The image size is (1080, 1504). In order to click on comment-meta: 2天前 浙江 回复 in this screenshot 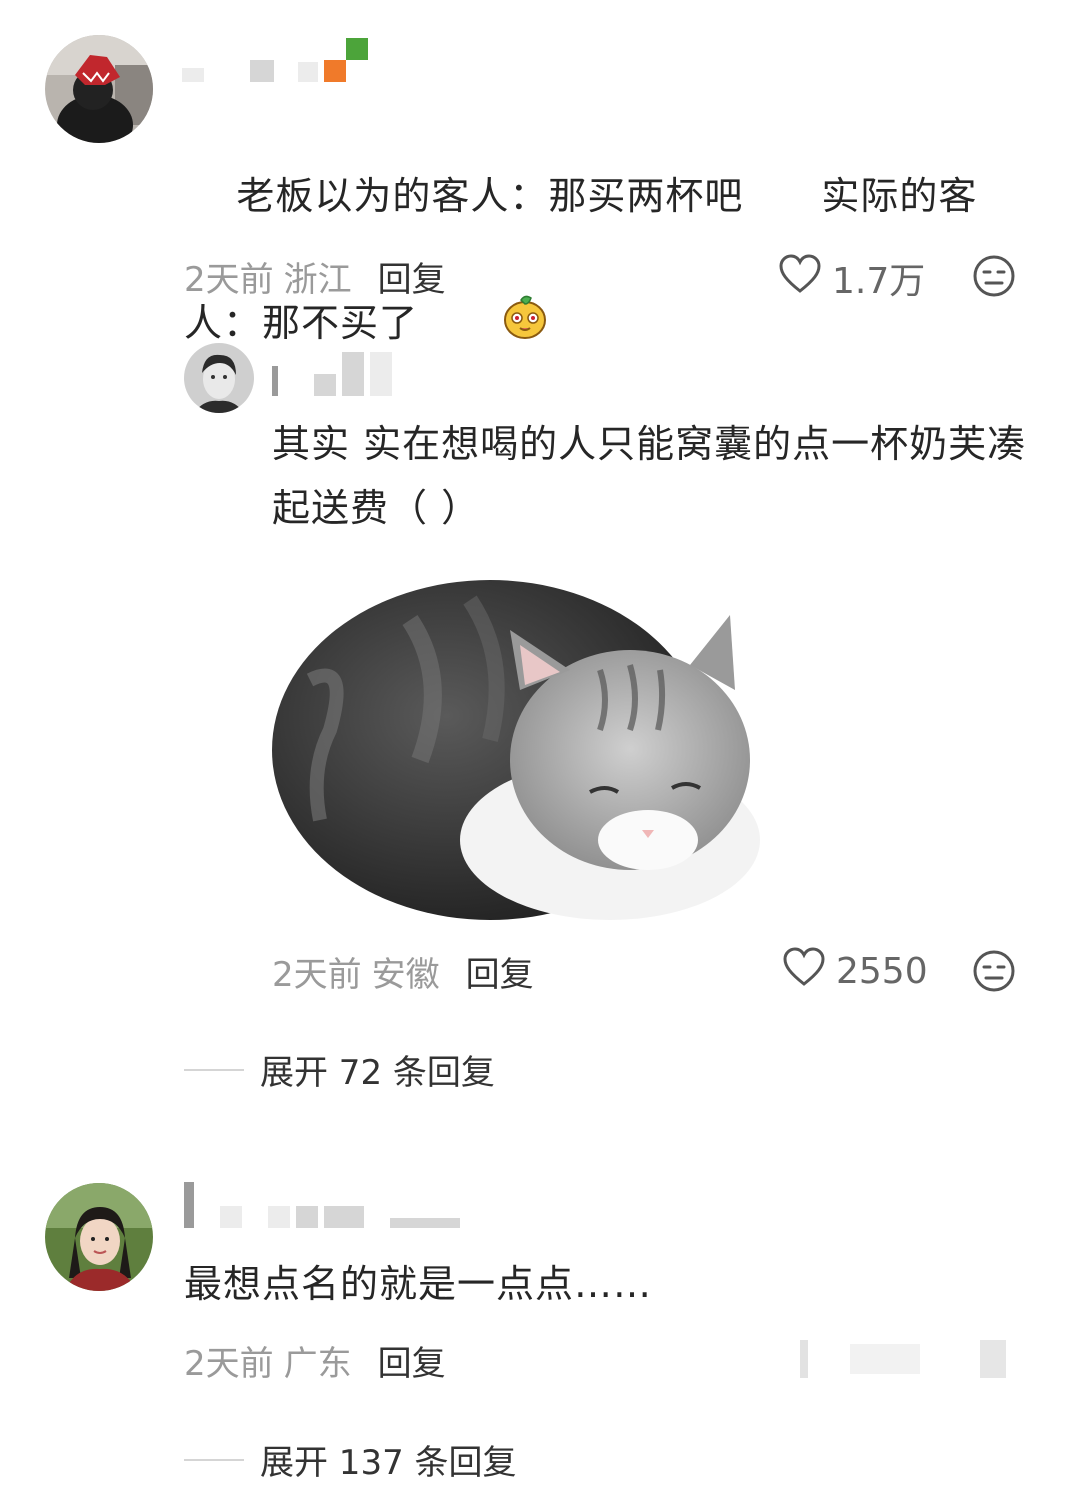, I will do `click(315, 276)`.